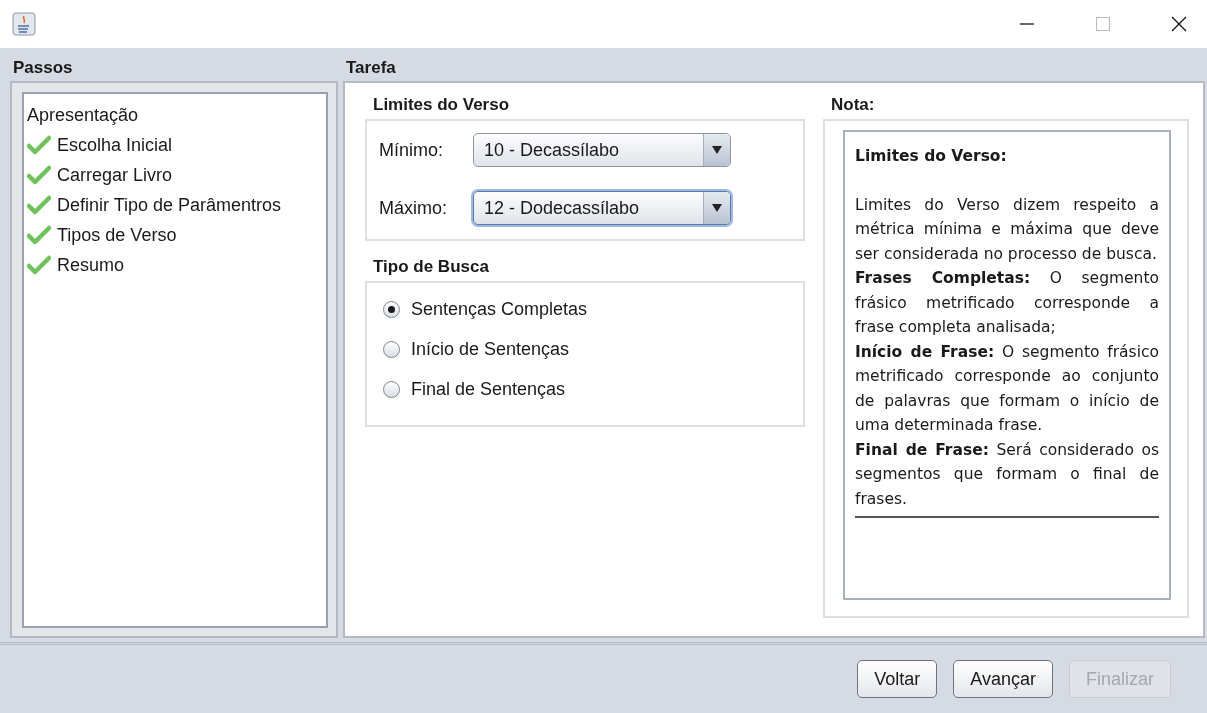 The width and height of the screenshot is (1207, 713). I want to click on wizard-button: Voltar, so click(897, 679).